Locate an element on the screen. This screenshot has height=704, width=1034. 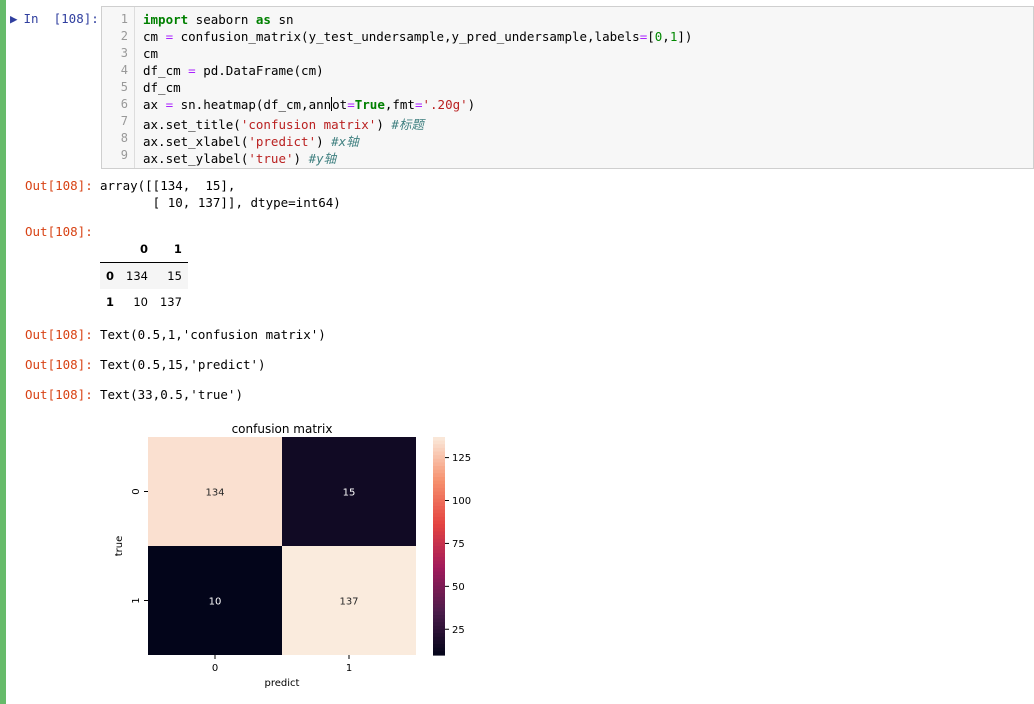
y-axis-label: true is located at coordinates (119, 546).